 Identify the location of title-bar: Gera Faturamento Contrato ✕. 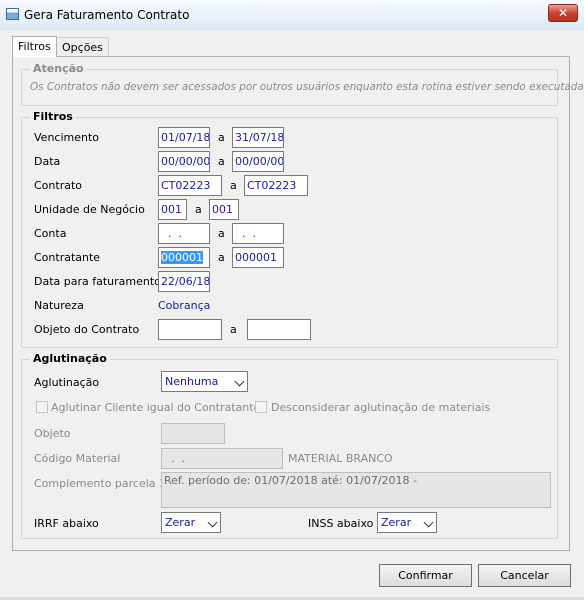
(292, 15).